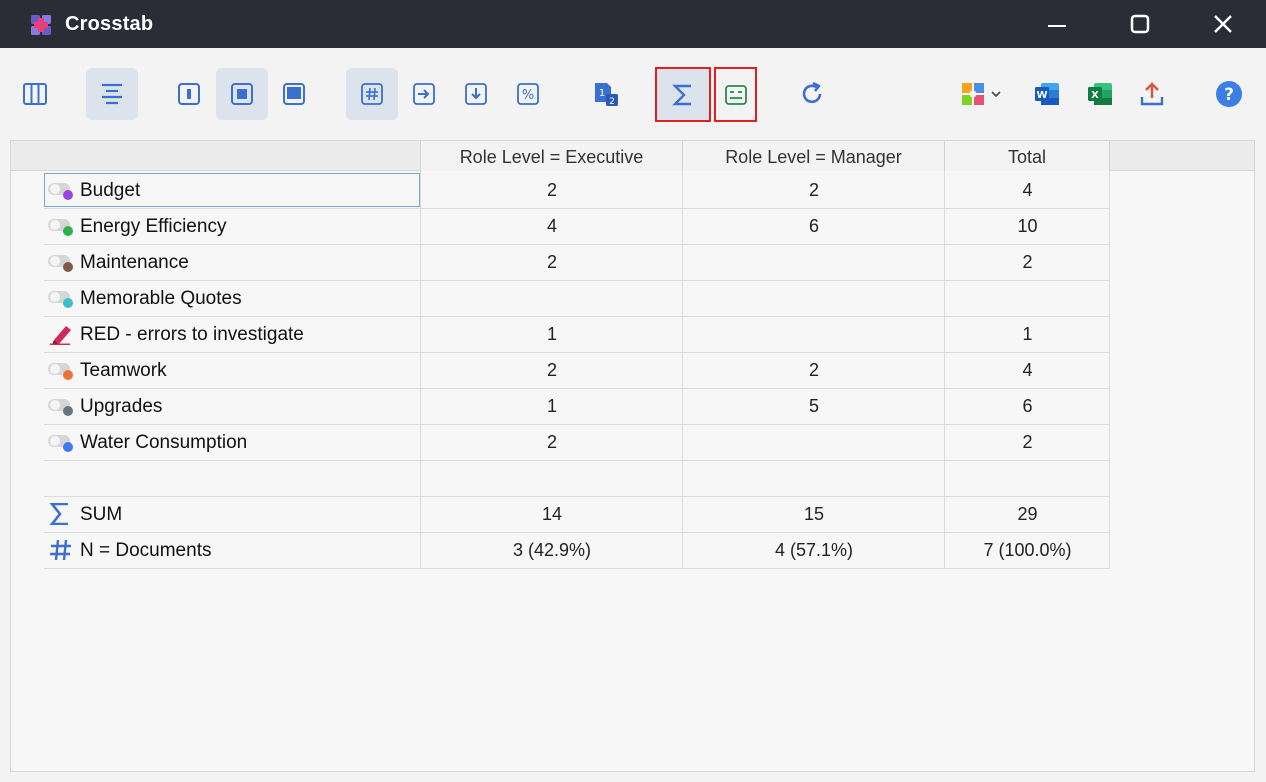 Image resolution: width=1266 pixels, height=782 pixels. What do you see at coordinates (232, 442) in the screenshot?
I see `row-label-water-consumption: Water Consumption` at bounding box center [232, 442].